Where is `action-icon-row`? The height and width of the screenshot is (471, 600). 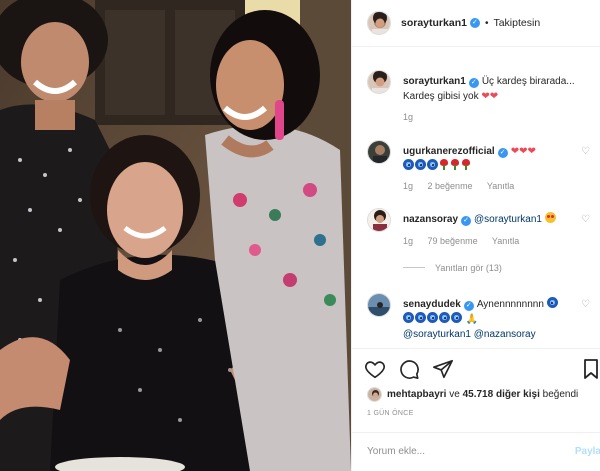 action-icon-row is located at coordinates (409, 369).